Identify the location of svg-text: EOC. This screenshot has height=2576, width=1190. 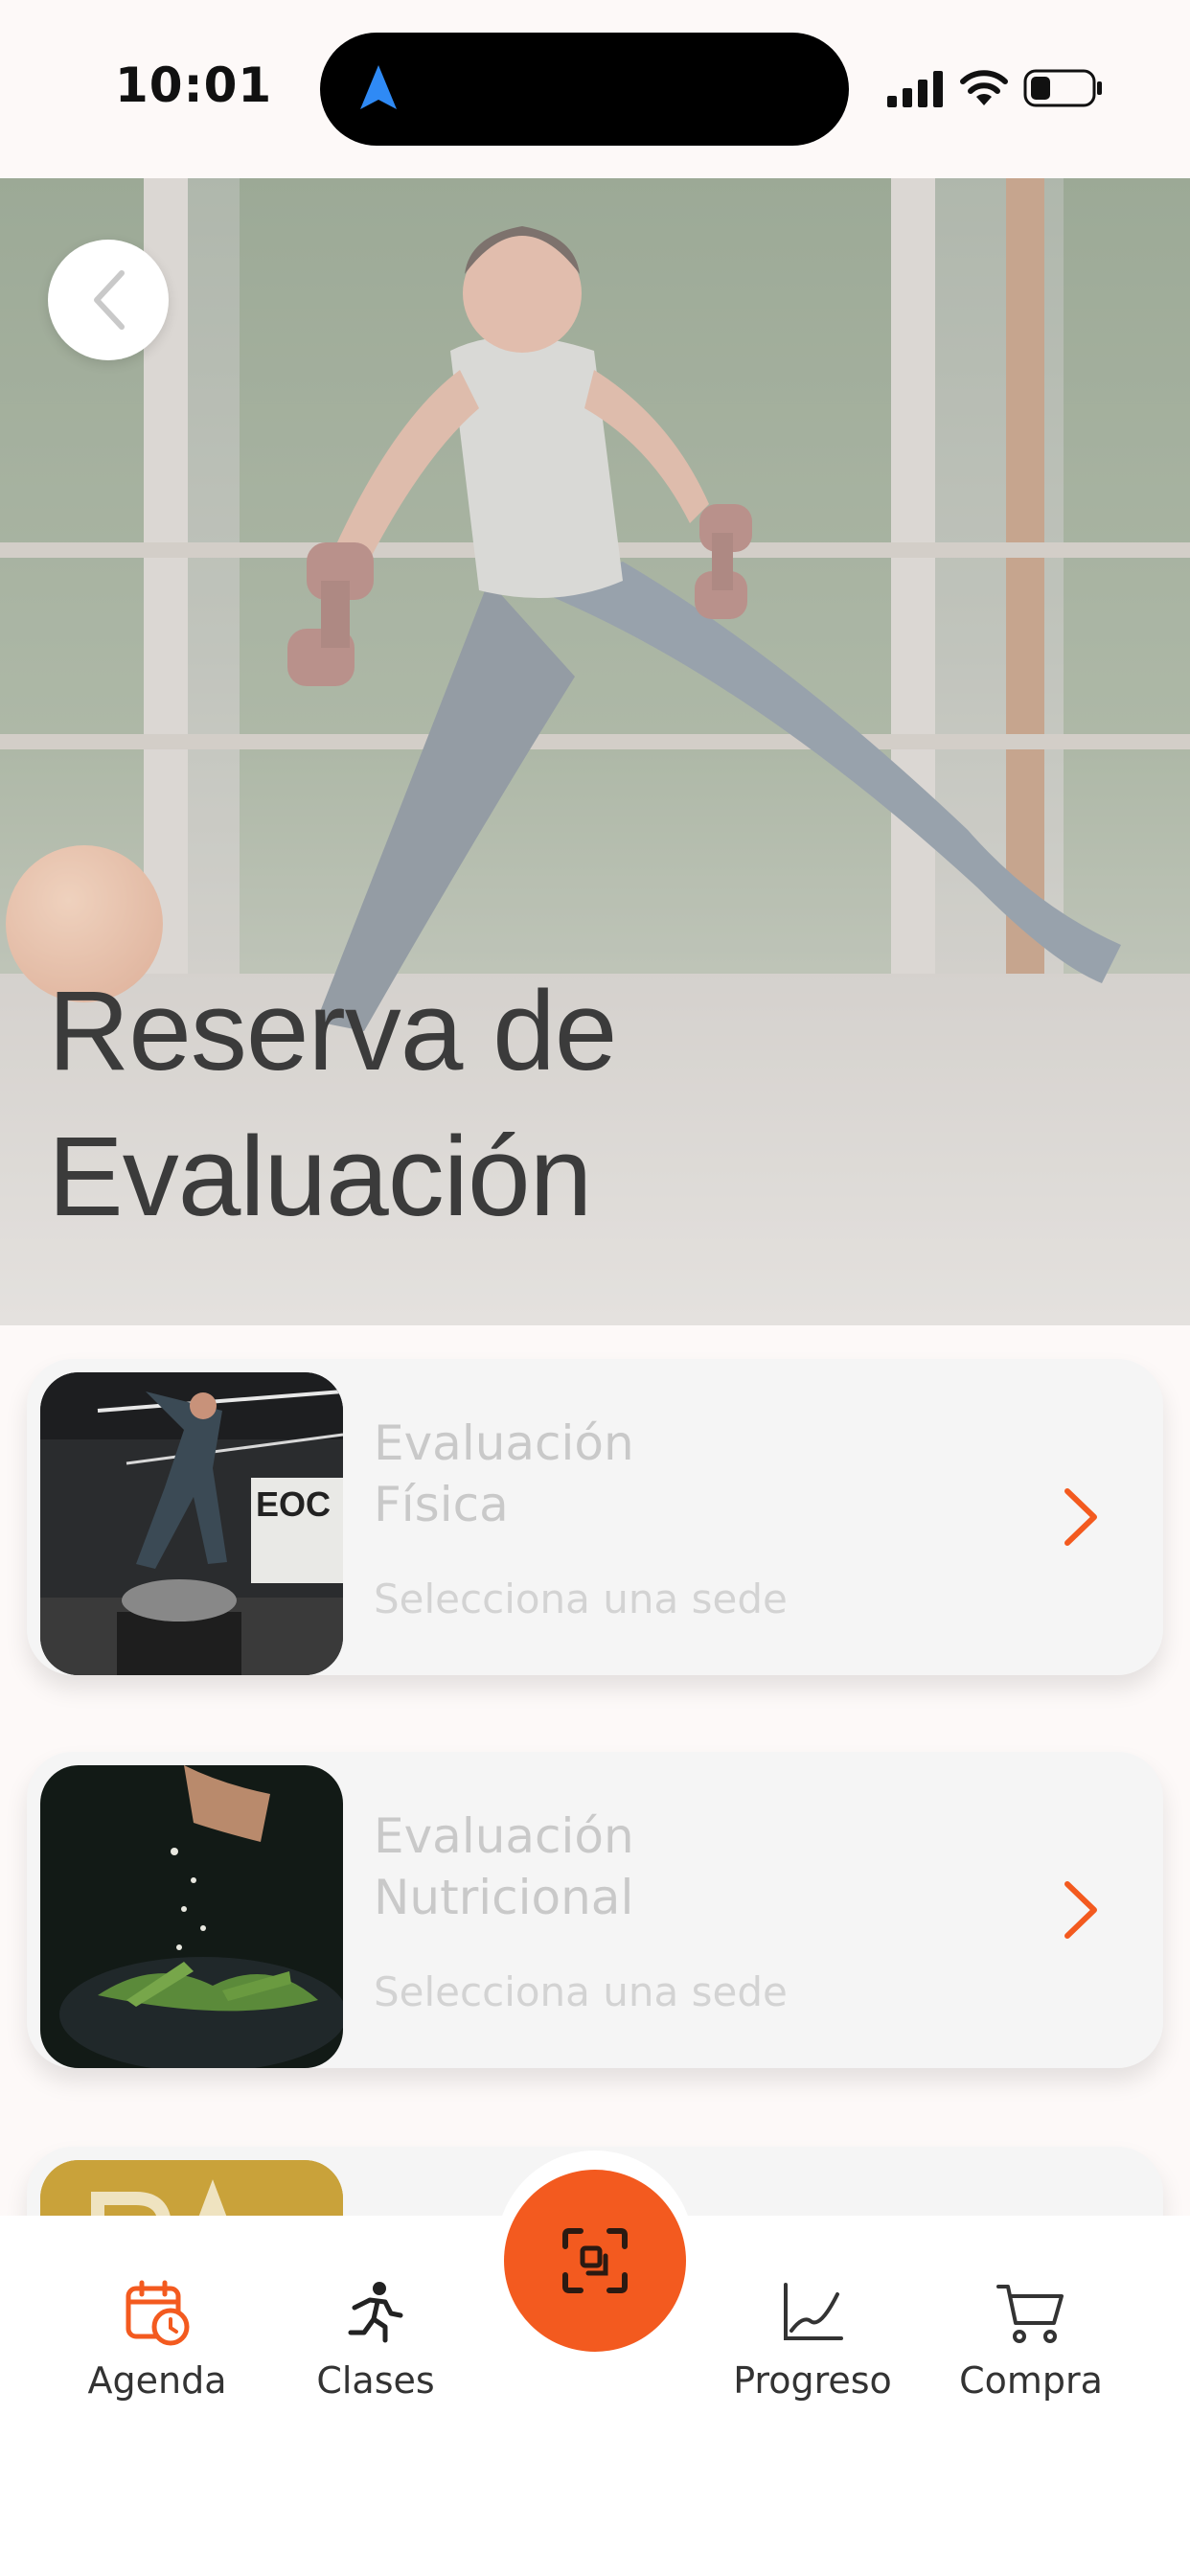
(294, 1504).